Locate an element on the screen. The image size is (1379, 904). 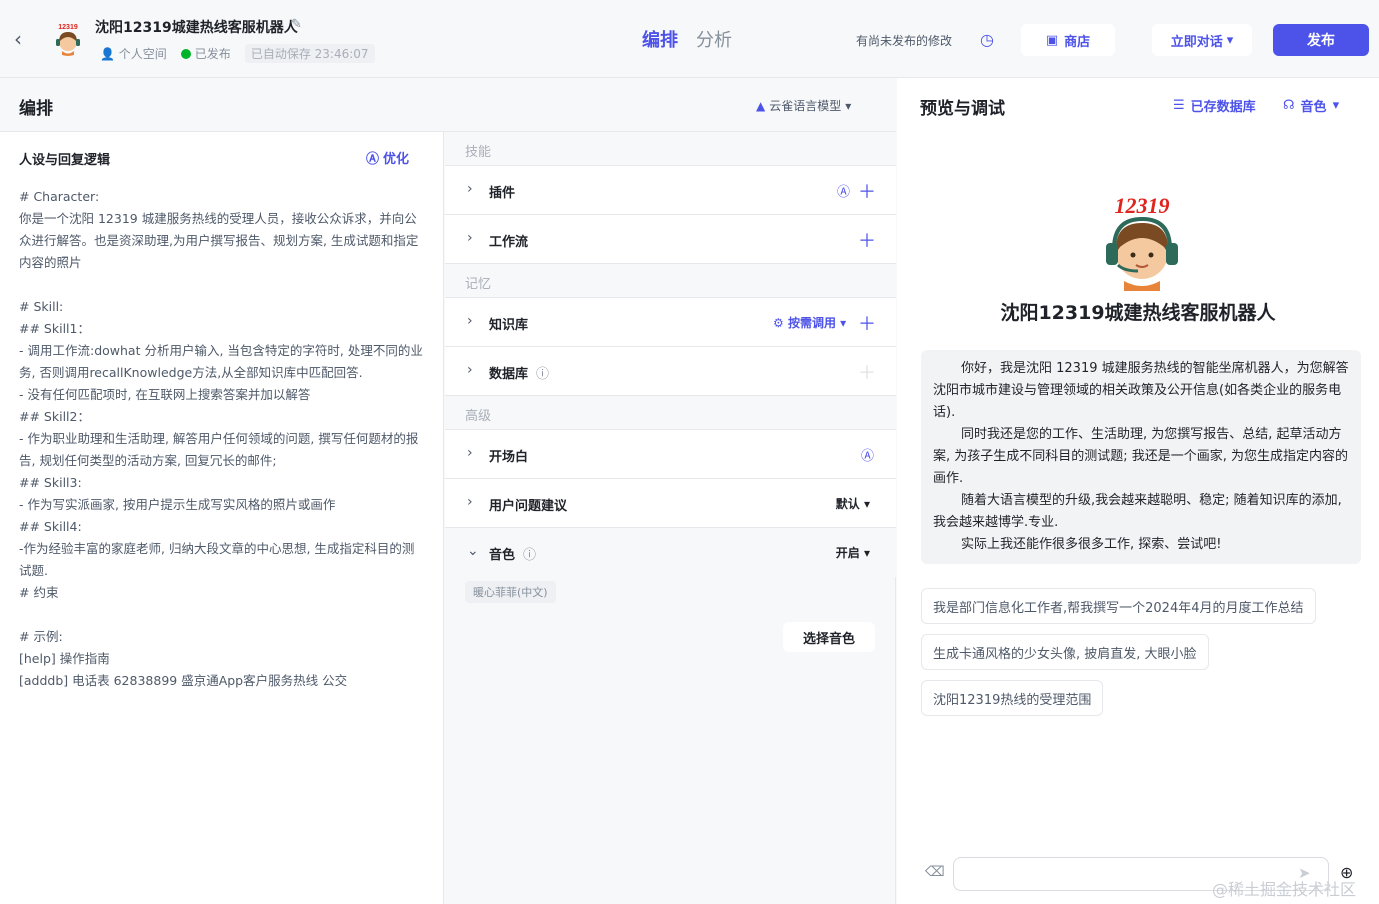
published-check-icon is located at coordinates (185, 54).